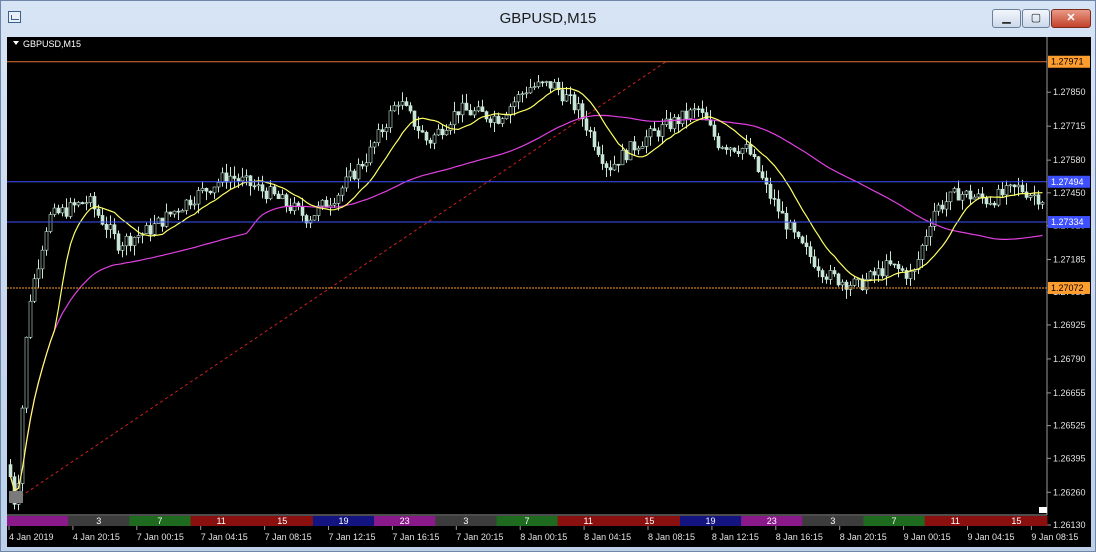 The image size is (1096, 552). Describe the element at coordinates (1006, 18) in the screenshot. I see `minimize-button: ▁` at that location.